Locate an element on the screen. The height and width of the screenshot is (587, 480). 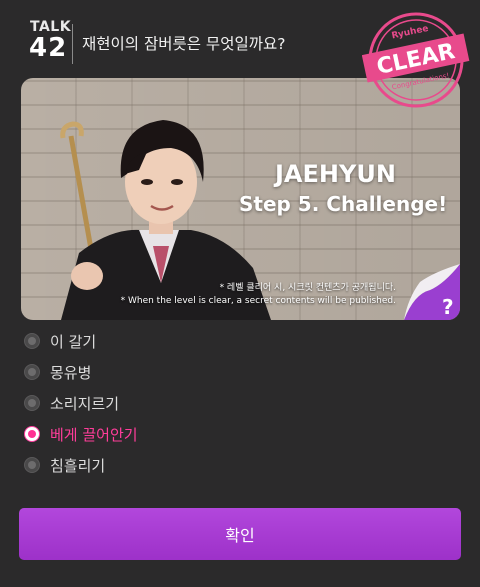
answer-option: 몽유병 is located at coordinates (57, 372).